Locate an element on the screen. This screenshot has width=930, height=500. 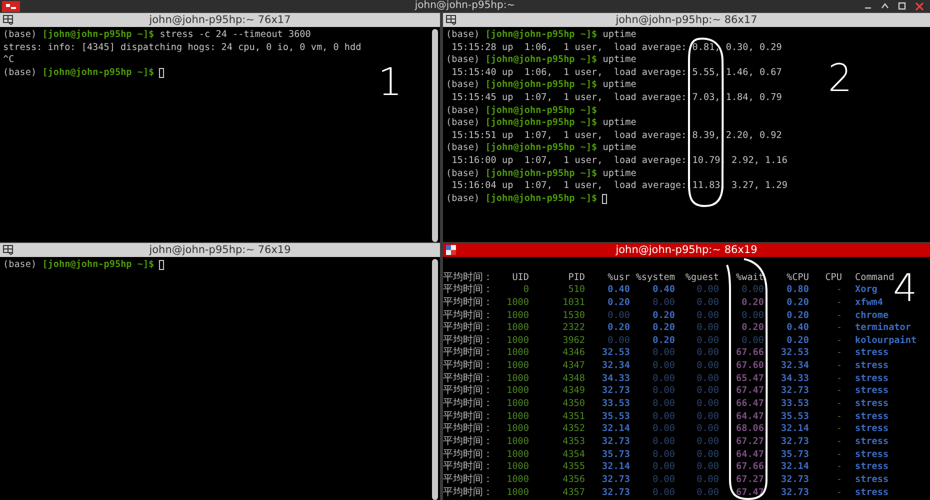
handwritten-number: 4 is located at coordinates (905, 288).